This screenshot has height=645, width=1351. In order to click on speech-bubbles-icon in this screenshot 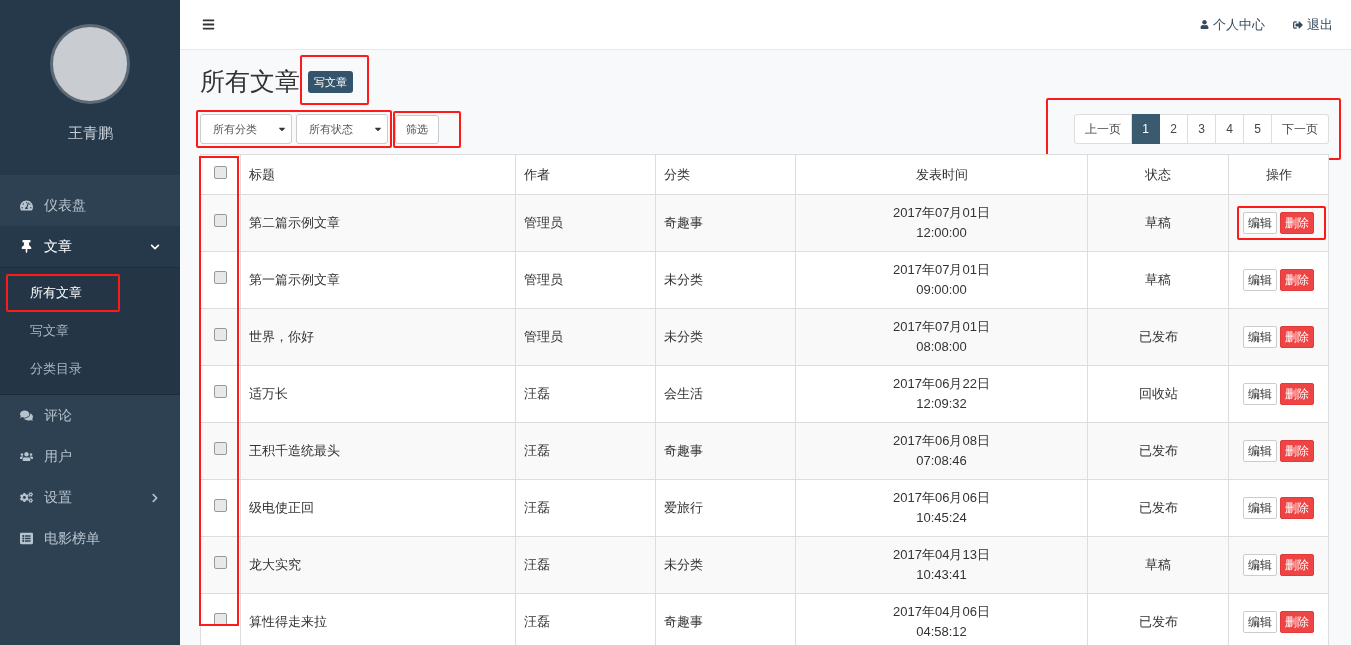, I will do `click(26, 415)`.